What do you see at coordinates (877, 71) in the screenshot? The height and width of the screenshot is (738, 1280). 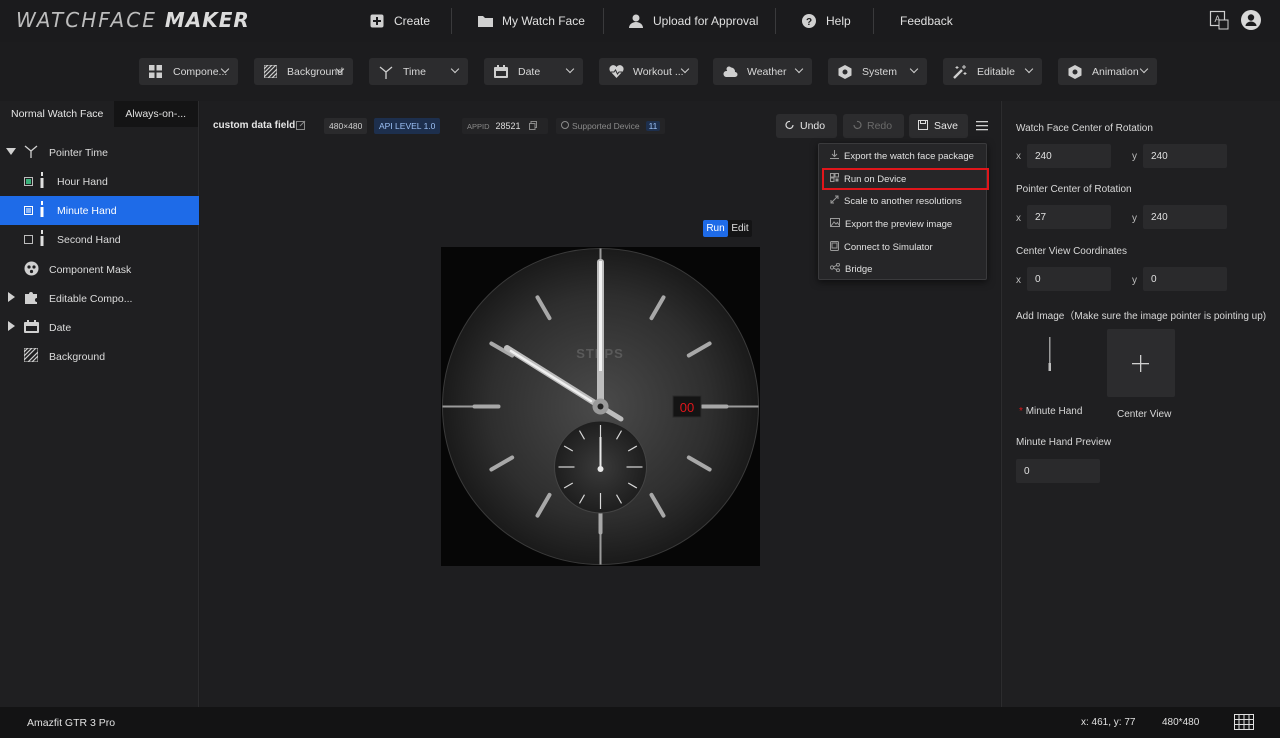 I see `component-button-system: System` at bounding box center [877, 71].